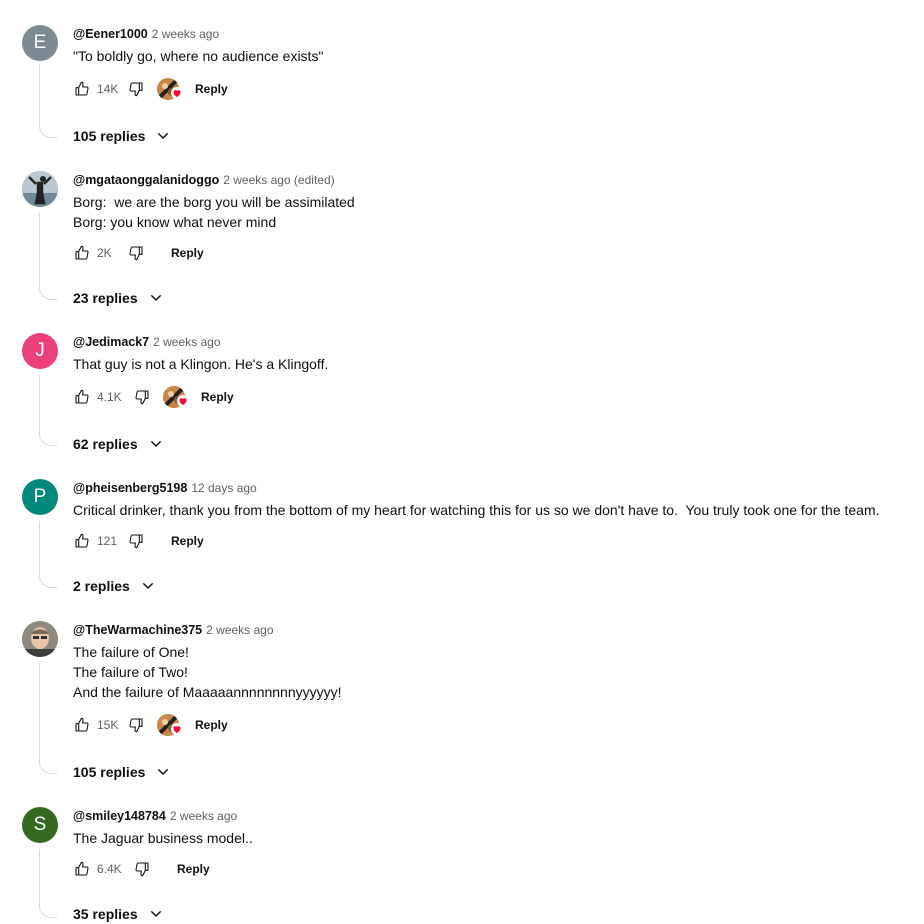 The width and height of the screenshot is (924, 924). What do you see at coordinates (40, 43) in the screenshot?
I see `avatar: E` at bounding box center [40, 43].